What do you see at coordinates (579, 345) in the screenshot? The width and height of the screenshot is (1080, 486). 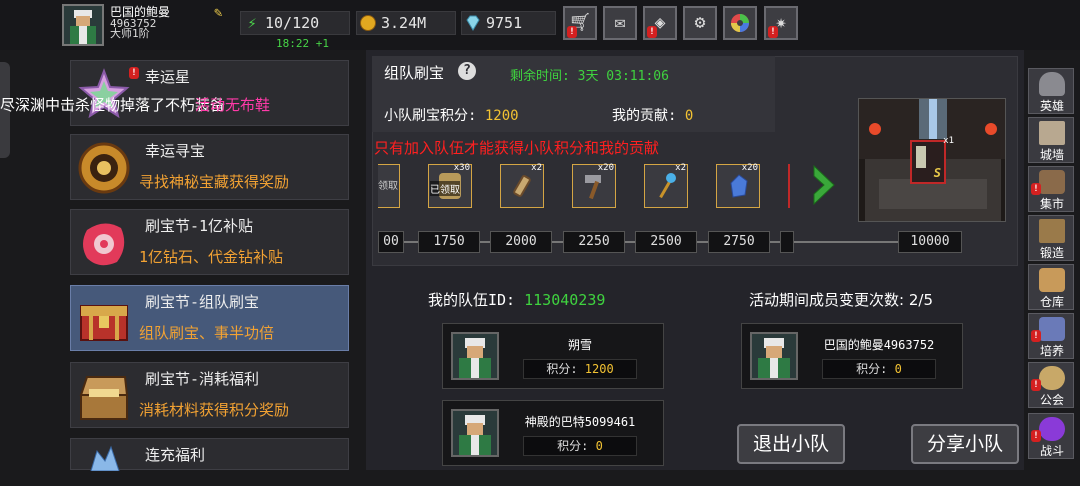 I see `member-name: 朔雪` at bounding box center [579, 345].